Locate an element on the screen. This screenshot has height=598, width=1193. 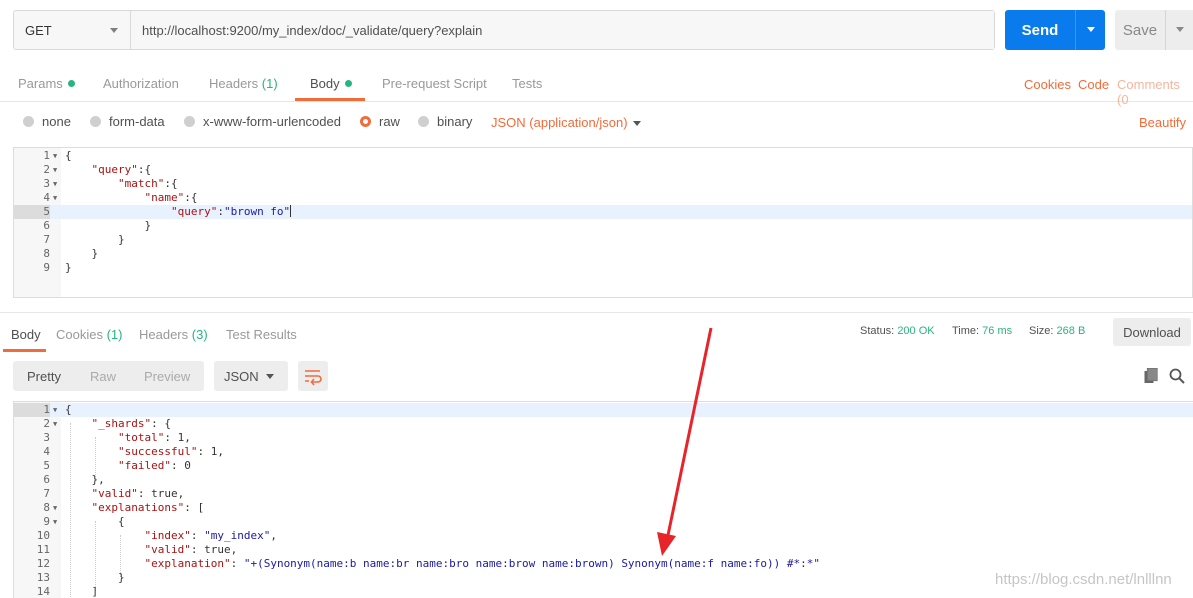
cookies-link: Cookies is located at coordinates (1047, 84).